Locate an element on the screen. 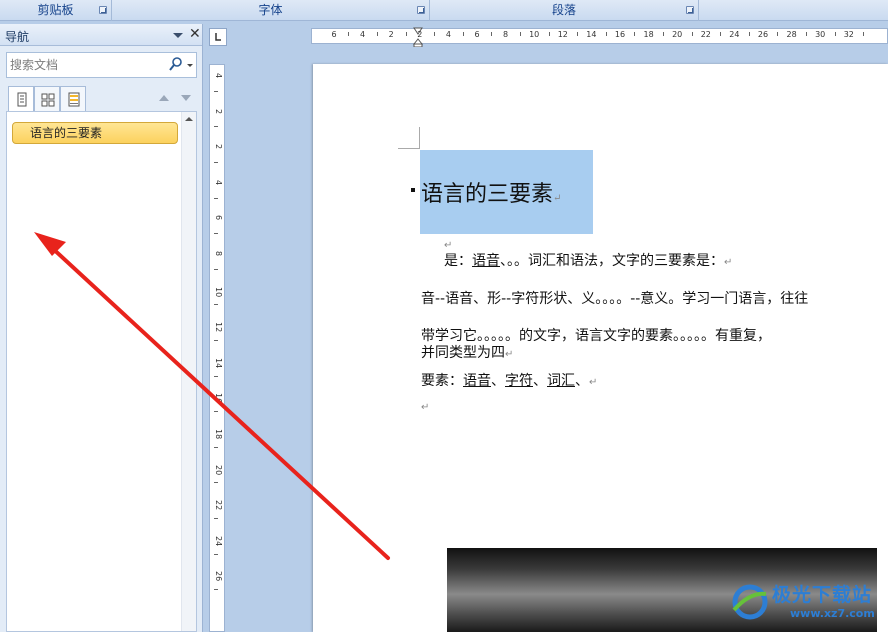 Image resolution: width=888 pixels, height=632 pixels. close-icon: ✕ is located at coordinates (195, 34).